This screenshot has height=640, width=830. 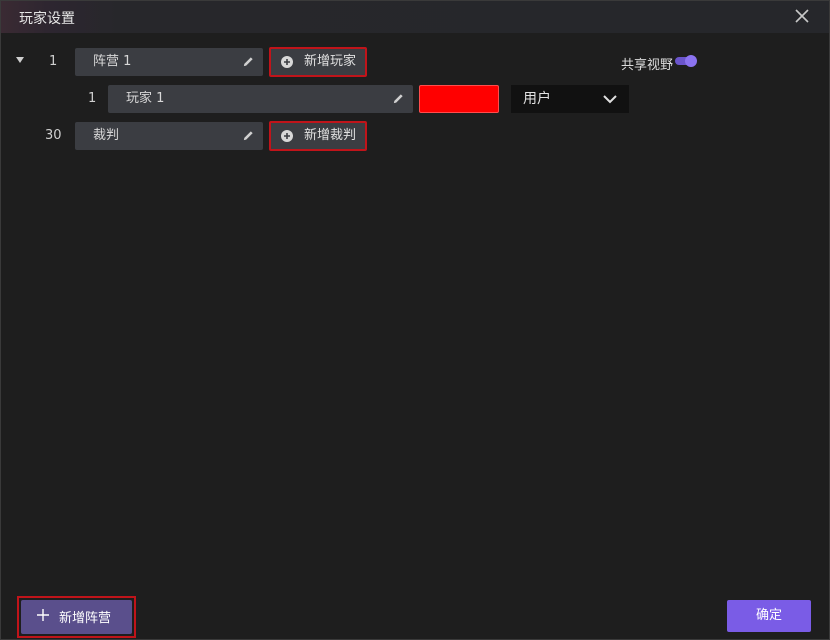 What do you see at coordinates (85, 618) in the screenshot?
I see `add-camp-label: 新增阵营` at bounding box center [85, 618].